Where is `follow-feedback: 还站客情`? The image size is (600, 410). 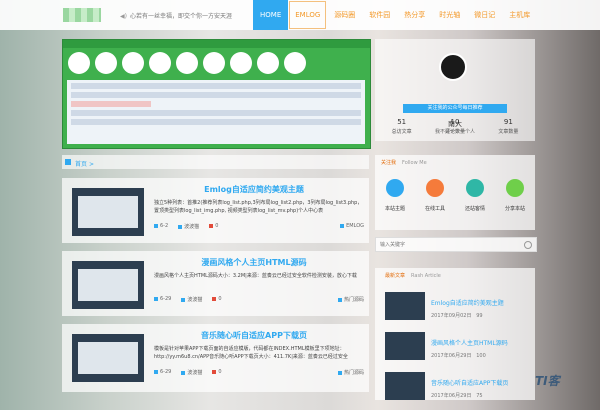 follow-feedback: 还站客情 is located at coordinates (475, 195).